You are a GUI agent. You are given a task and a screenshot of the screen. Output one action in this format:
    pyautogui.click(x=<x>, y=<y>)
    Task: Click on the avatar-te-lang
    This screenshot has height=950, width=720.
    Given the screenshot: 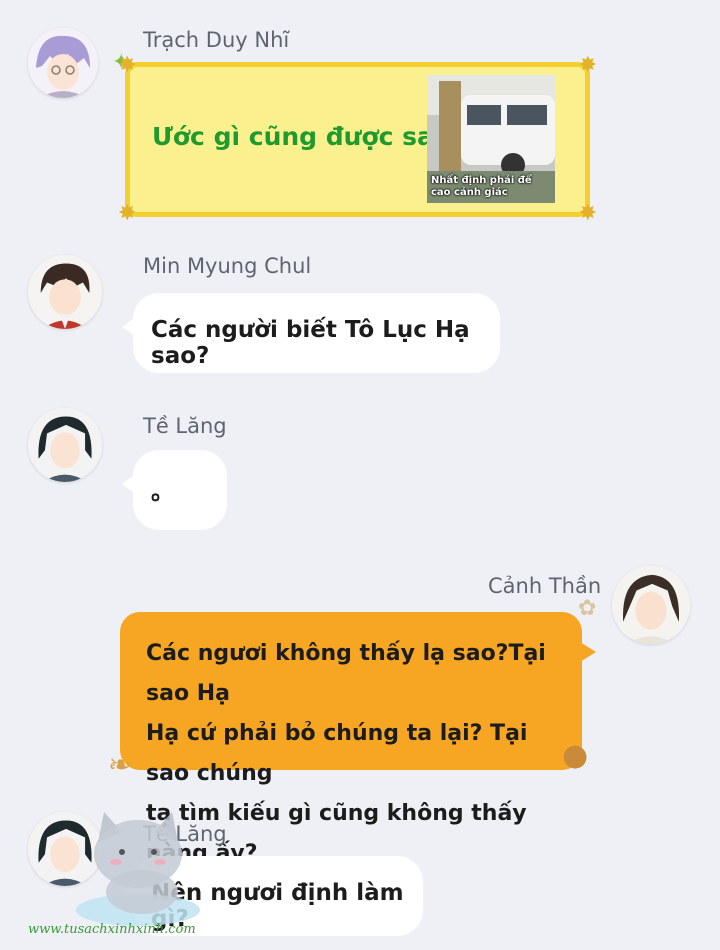 What is the action you would take?
    pyautogui.click(x=65, y=445)
    